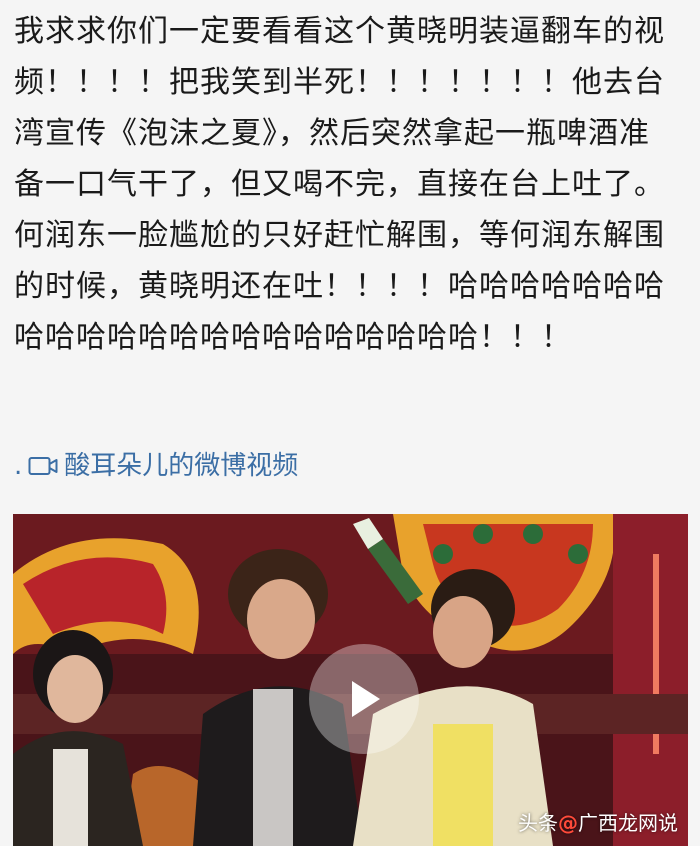 The width and height of the screenshot is (700, 846). I want to click on watermark-brand: @, so click(568, 823).